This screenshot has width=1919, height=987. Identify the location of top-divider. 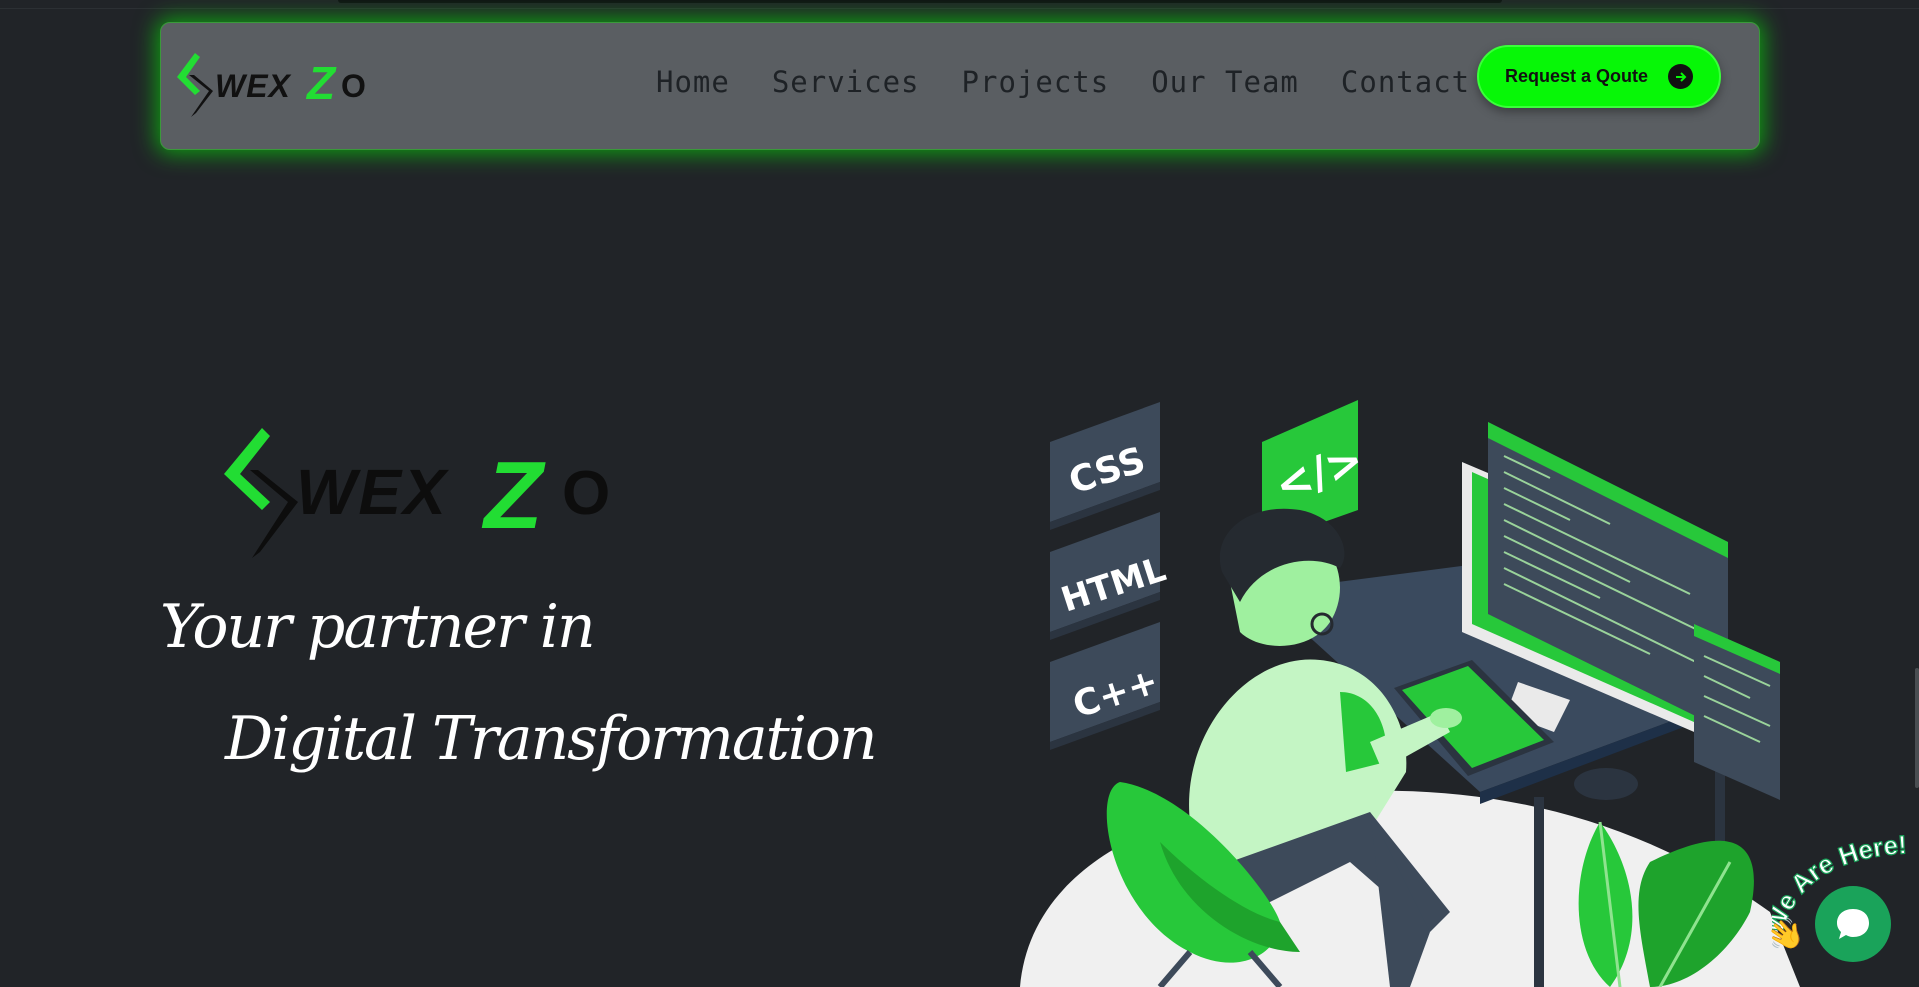
(959, 8).